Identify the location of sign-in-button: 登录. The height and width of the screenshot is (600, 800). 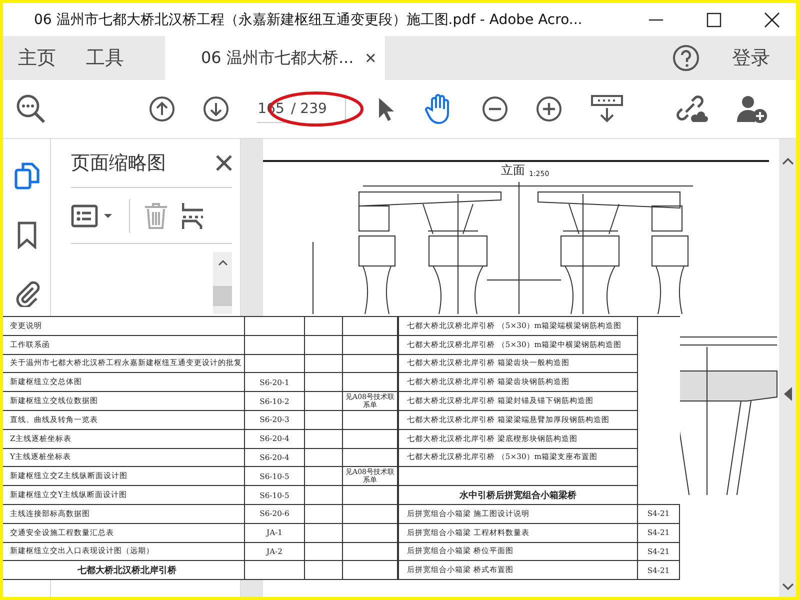
(751, 58).